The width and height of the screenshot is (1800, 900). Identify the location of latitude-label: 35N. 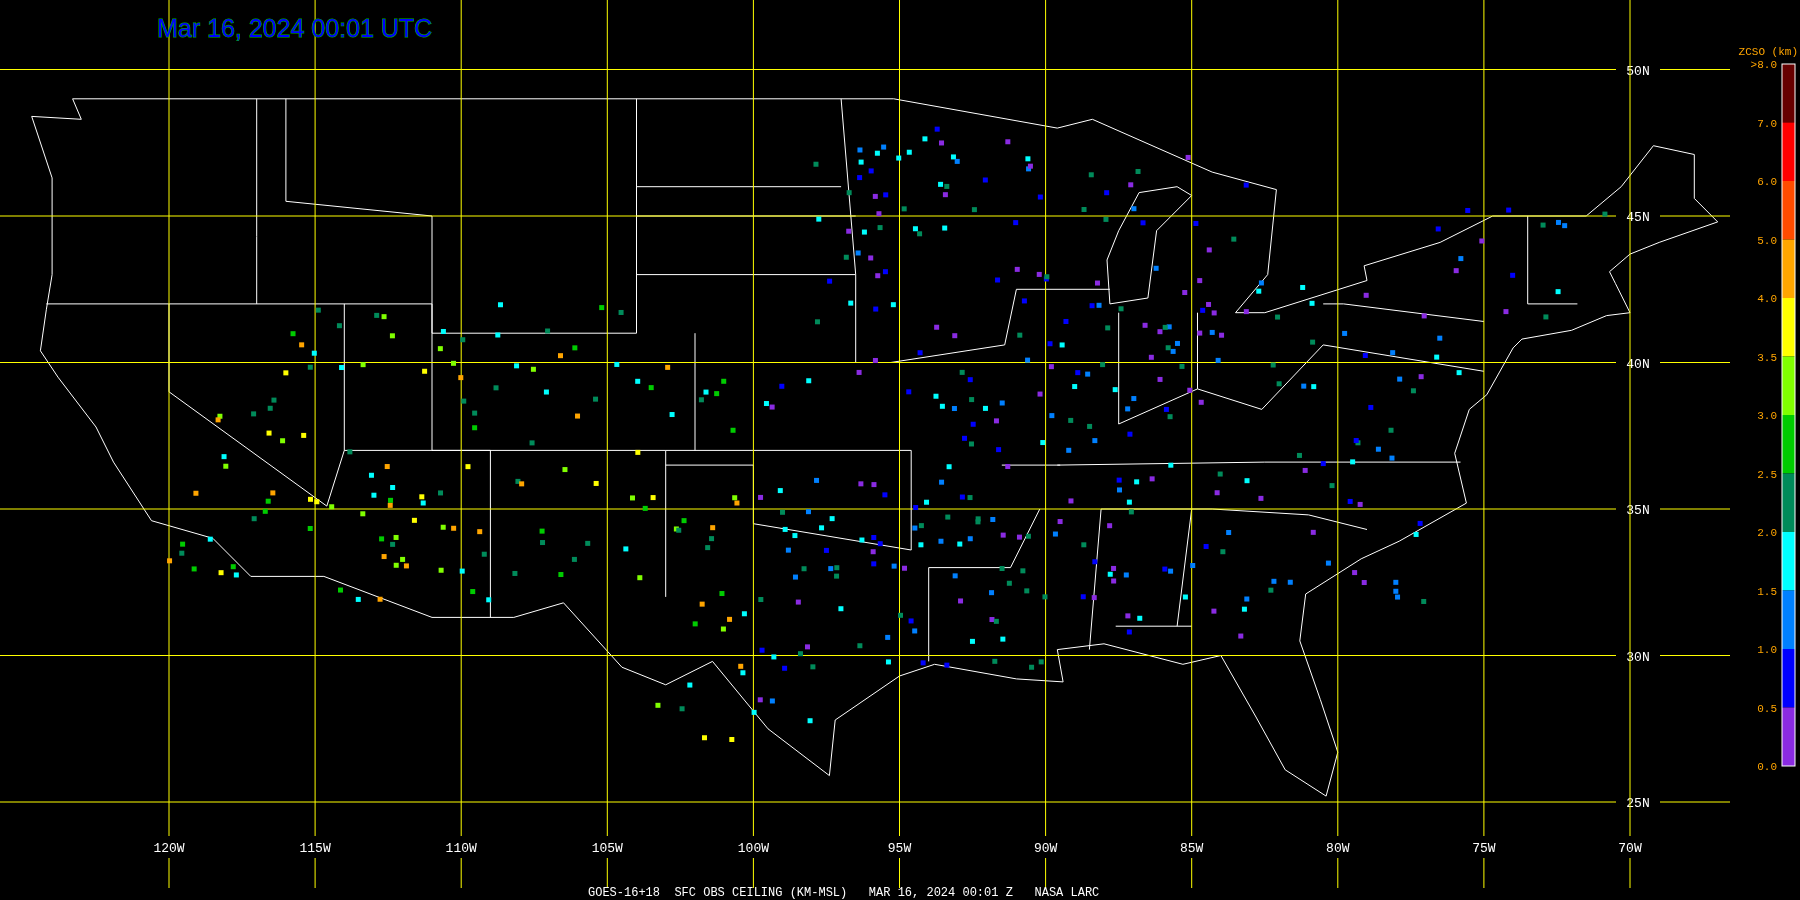
(1638, 510).